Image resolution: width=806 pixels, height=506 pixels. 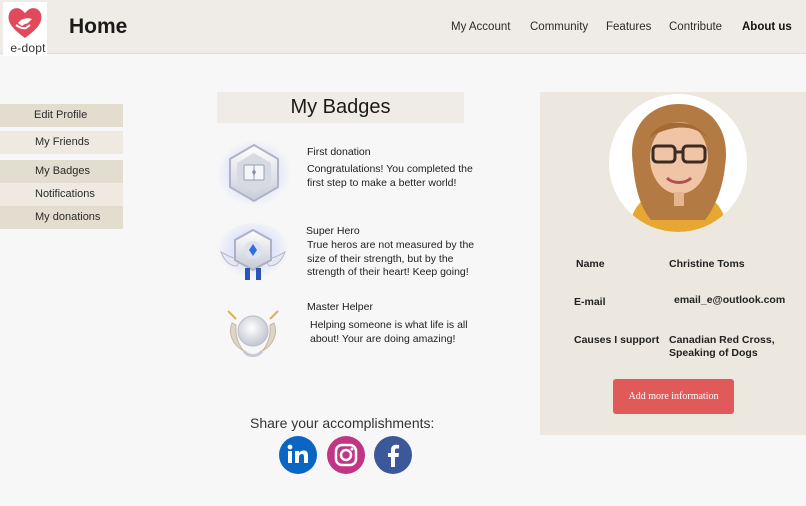 I want to click on book-badge-icon, so click(x=254, y=173).